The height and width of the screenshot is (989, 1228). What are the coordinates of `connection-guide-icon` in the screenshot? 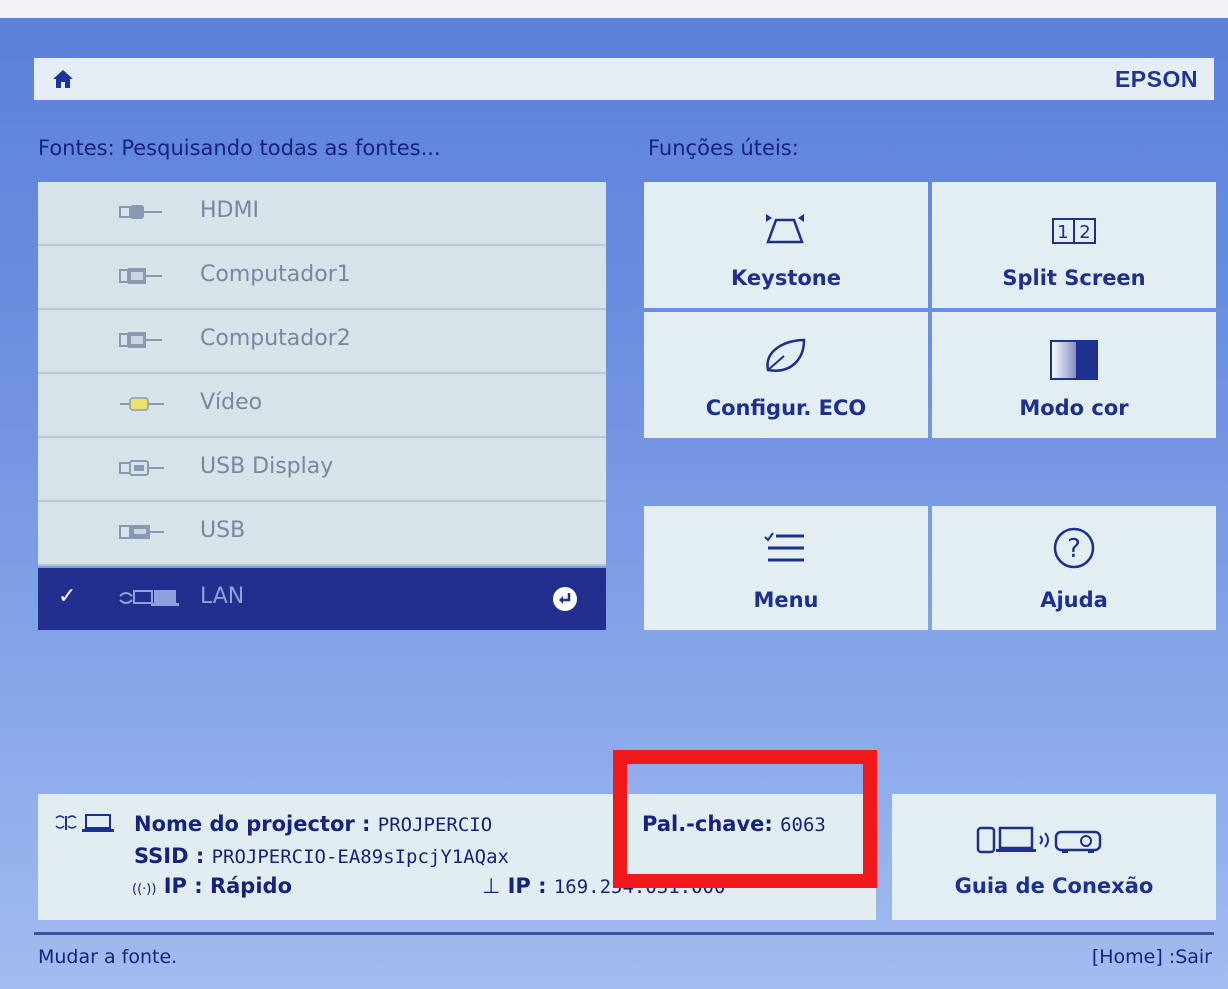 It's located at (1039, 840).